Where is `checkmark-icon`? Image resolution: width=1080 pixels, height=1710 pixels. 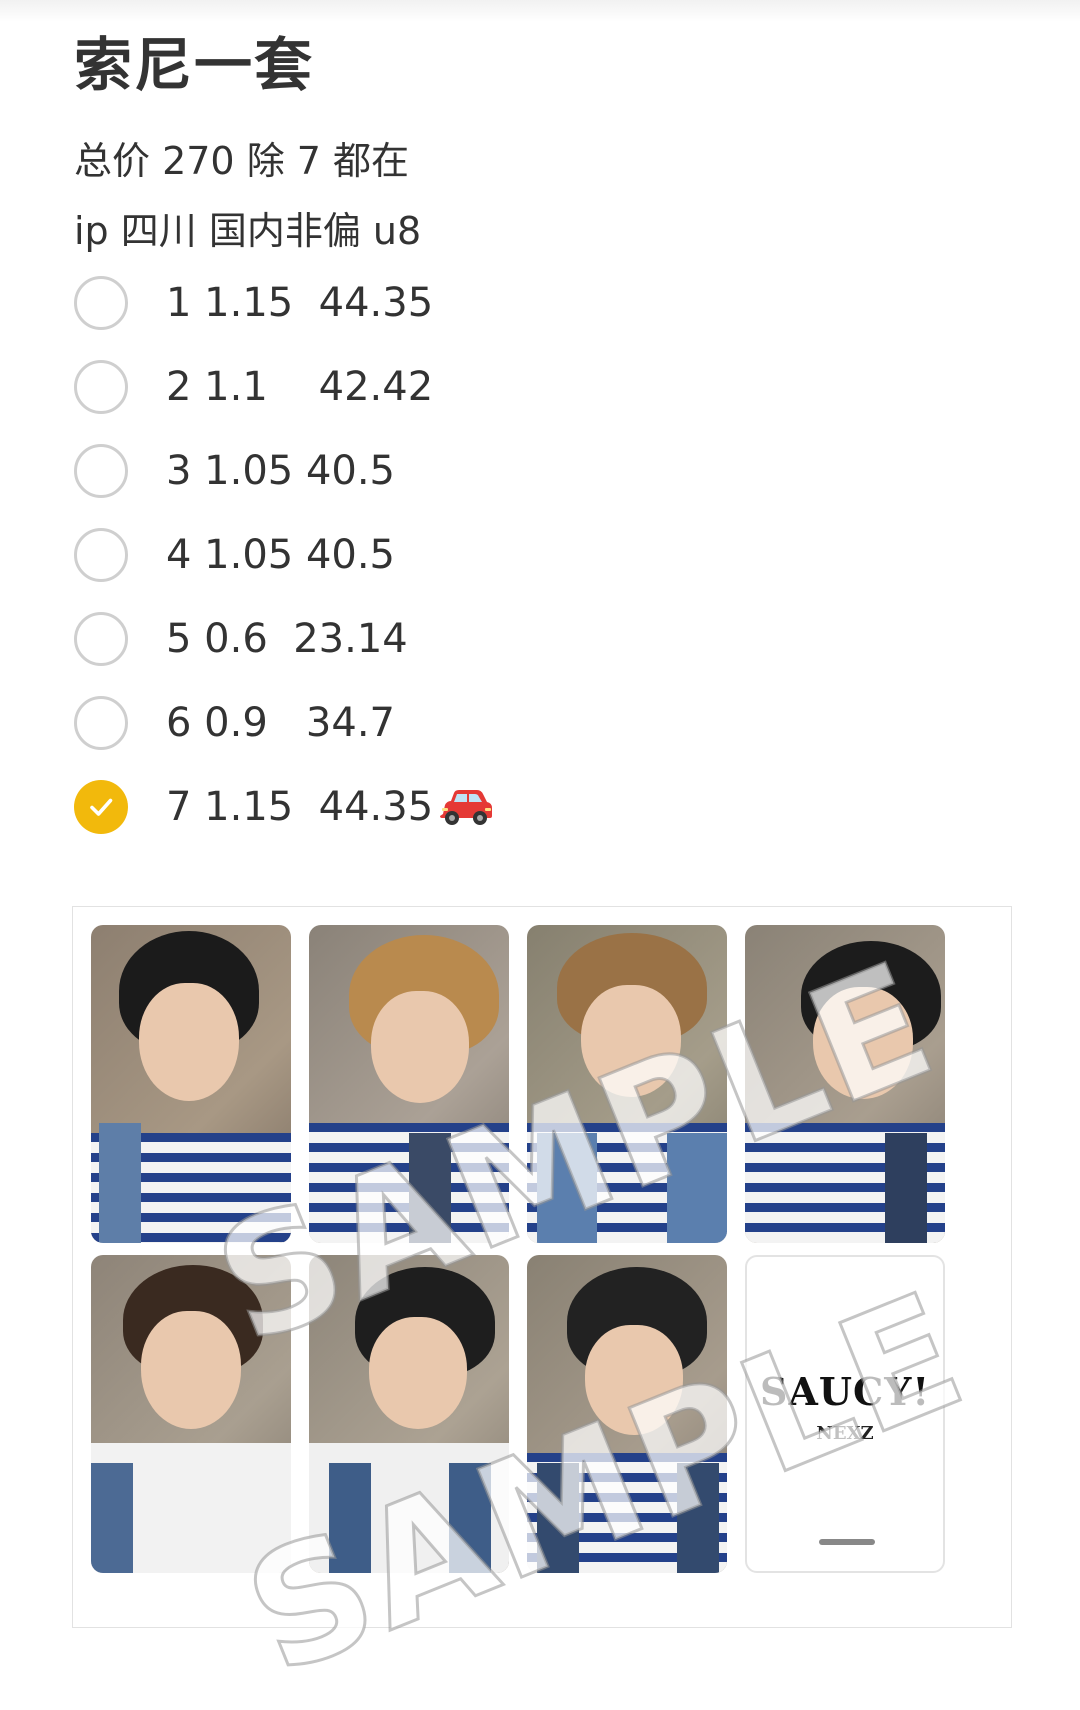
checkmark-icon is located at coordinates (101, 807).